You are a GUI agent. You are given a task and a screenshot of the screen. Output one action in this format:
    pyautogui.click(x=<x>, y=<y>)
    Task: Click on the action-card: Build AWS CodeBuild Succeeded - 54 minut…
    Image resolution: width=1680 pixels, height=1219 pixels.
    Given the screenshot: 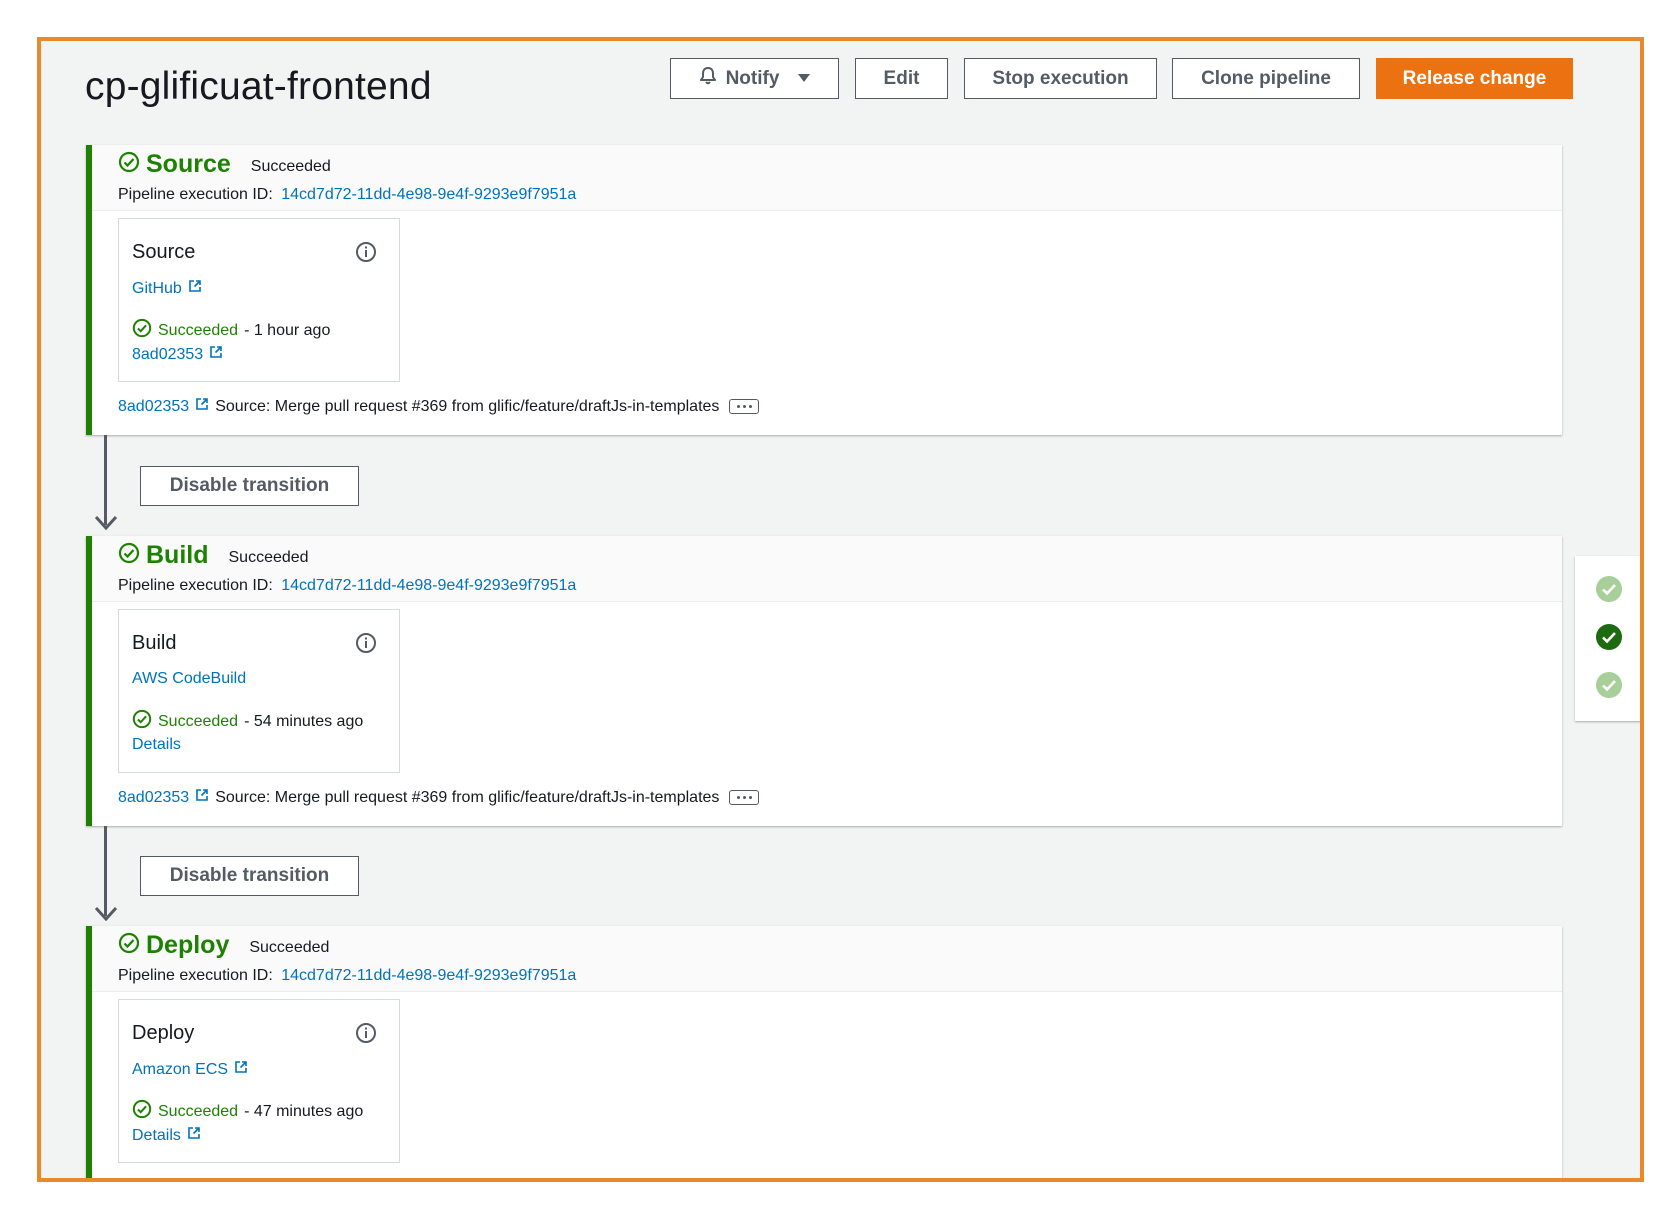 What is the action you would take?
    pyautogui.click(x=259, y=691)
    